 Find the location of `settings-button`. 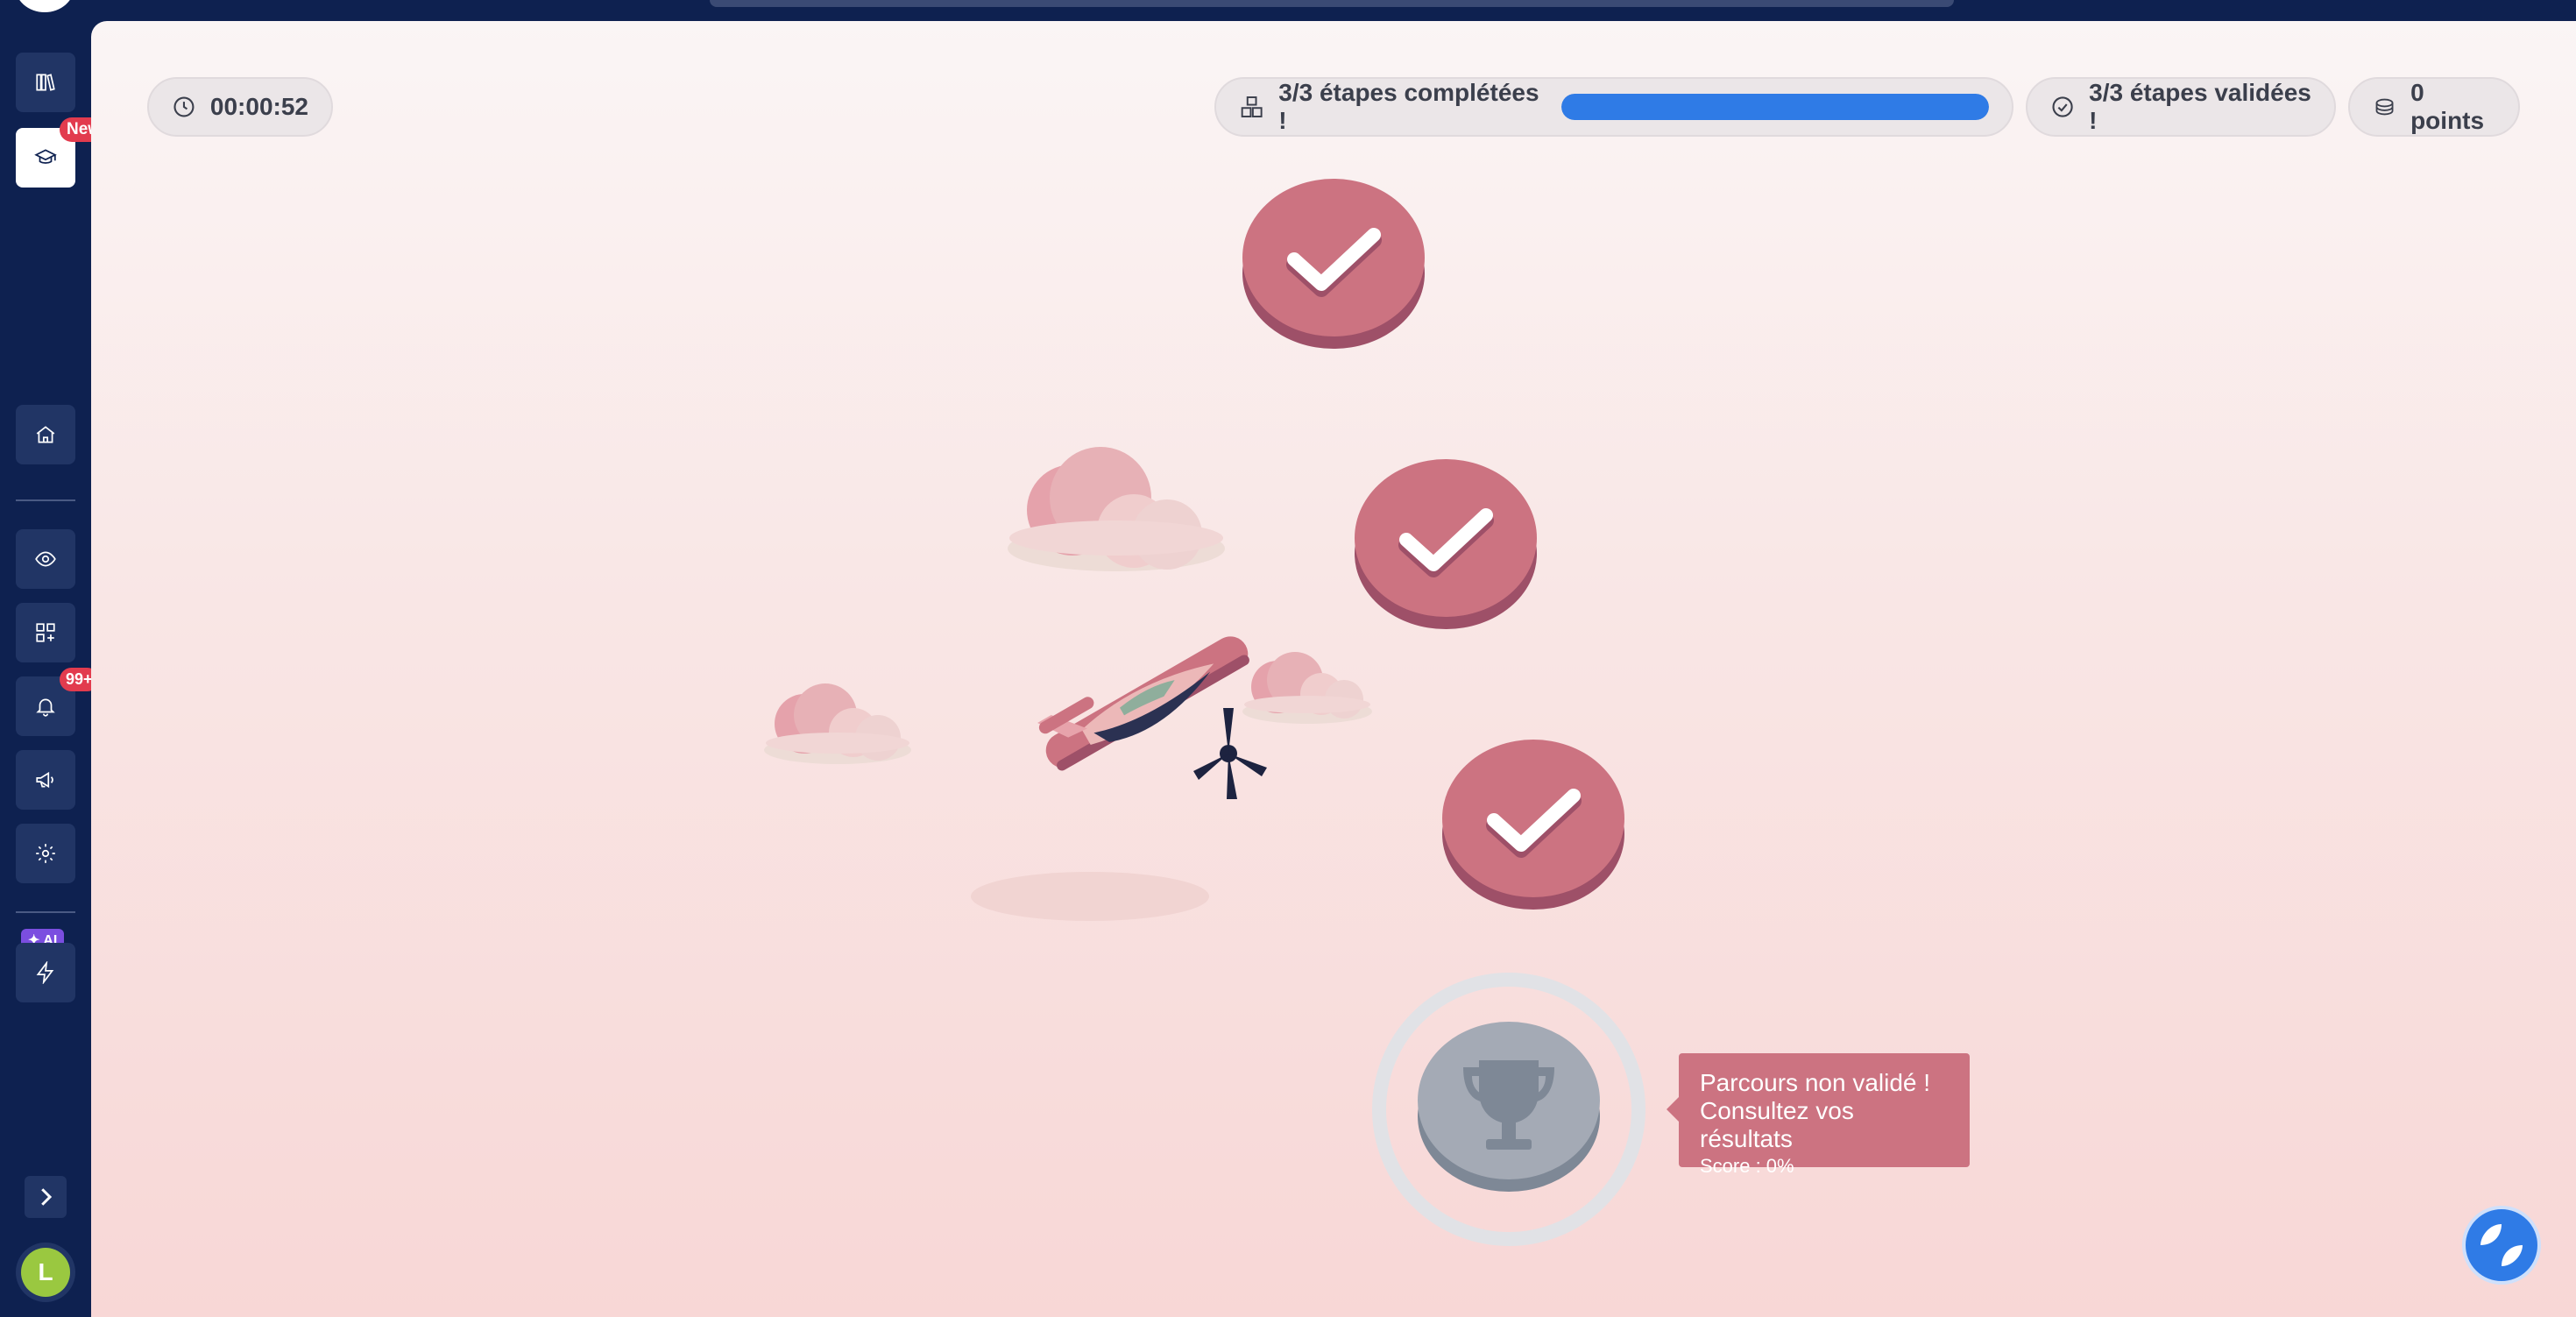

settings-button is located at coordinates (45, 853).